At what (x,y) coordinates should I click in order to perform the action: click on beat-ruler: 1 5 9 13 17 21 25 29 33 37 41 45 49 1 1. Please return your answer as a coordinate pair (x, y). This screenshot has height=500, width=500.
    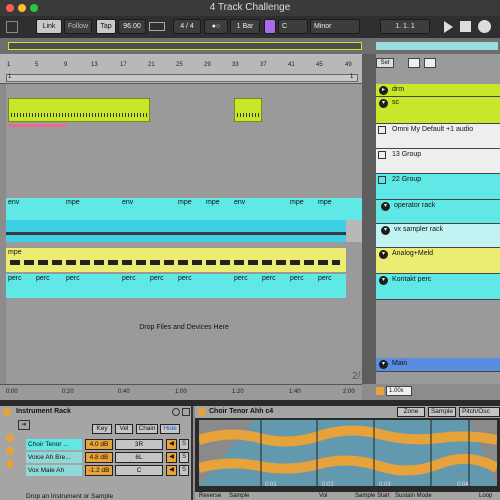
    Looking at the image, I should click on (181, 69).